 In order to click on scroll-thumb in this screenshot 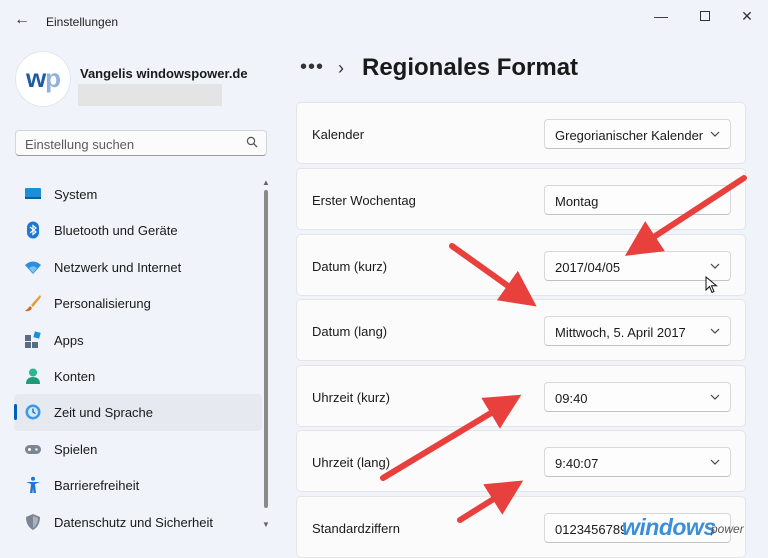, I will do `click(266, 349)`.